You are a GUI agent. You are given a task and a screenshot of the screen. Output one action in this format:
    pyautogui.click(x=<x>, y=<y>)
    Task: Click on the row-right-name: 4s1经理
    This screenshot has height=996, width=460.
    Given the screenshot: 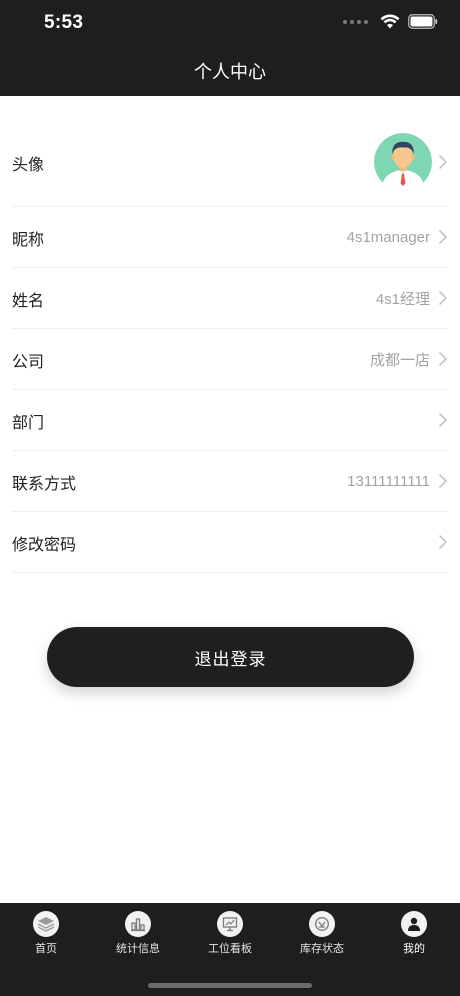 What is the action you would take?
    pyautogui.click(x=412, y=298)
    